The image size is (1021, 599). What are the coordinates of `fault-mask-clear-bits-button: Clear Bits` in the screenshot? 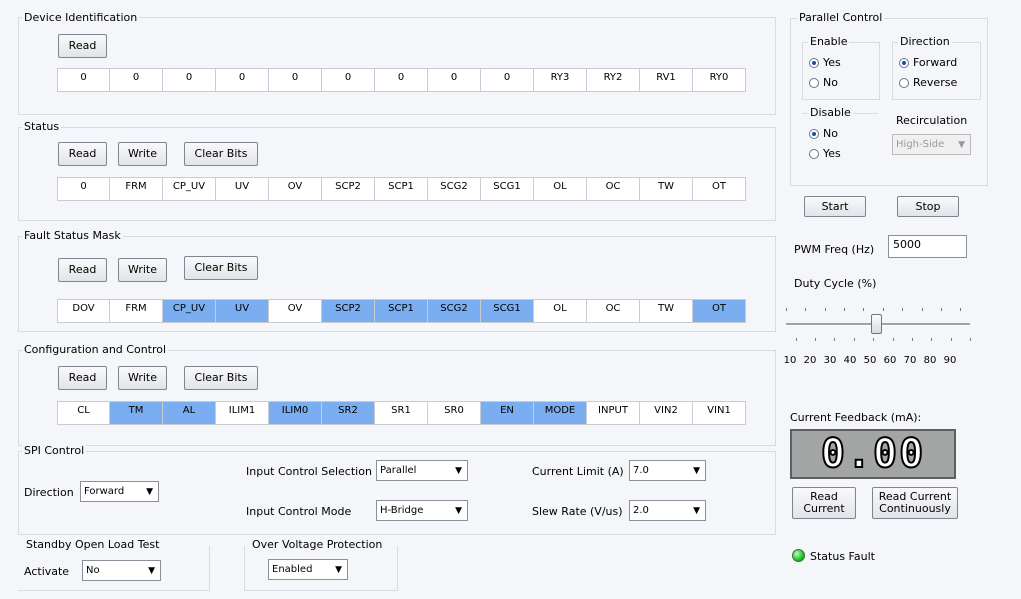 It's located at (221, 268).